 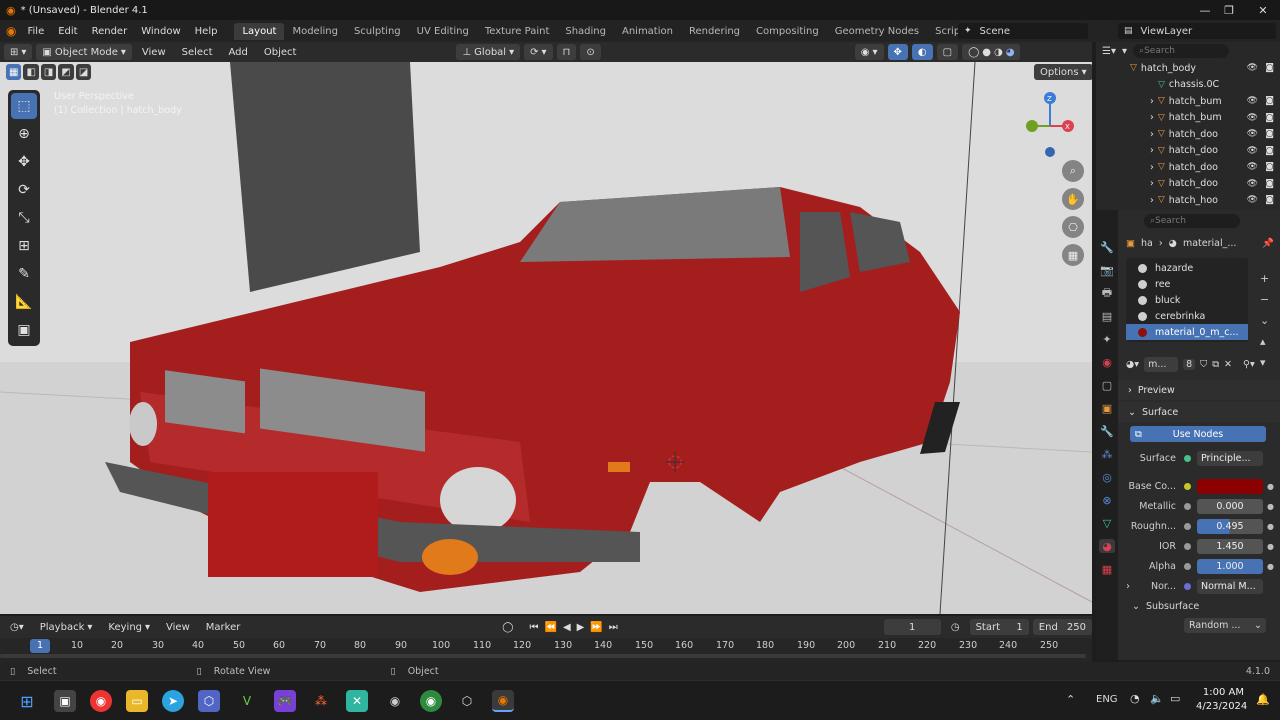 What do you see at coordinates (24, 274) in the screenshot?
I see `annotate-tool-icon: ✎` at bounding box center [24, 274].